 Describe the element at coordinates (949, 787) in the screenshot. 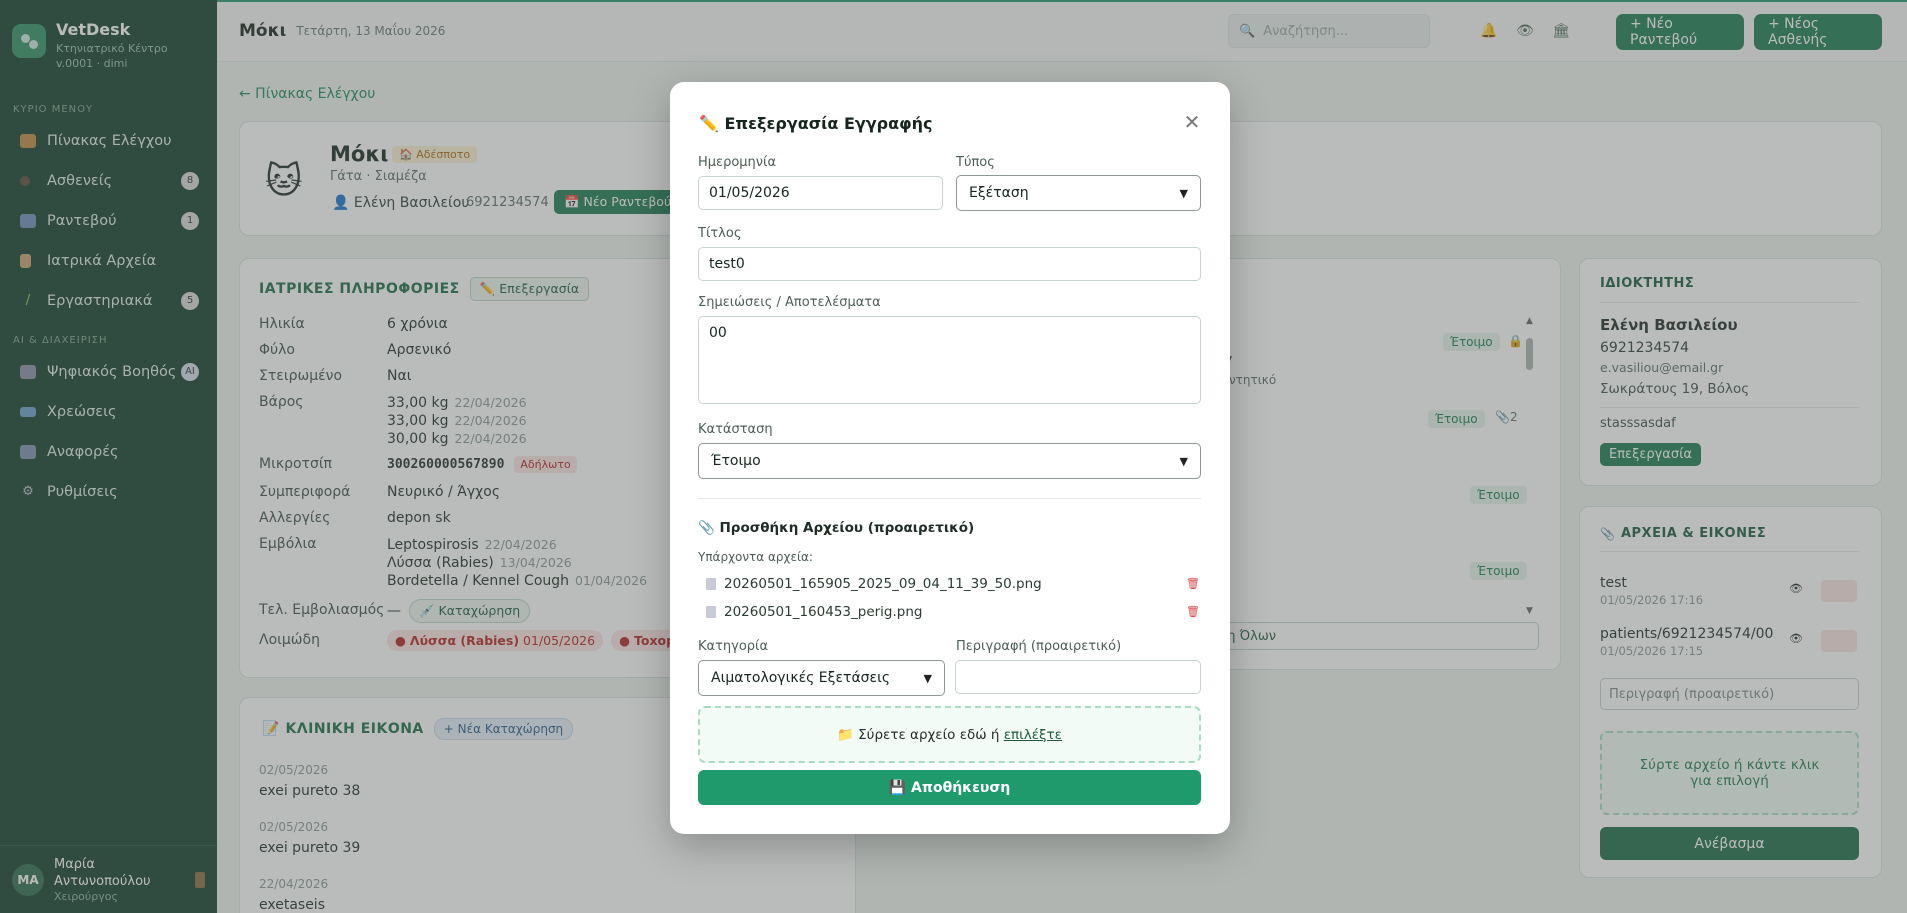

I see `save-button: 💾 Αποθήκευση` at that location.